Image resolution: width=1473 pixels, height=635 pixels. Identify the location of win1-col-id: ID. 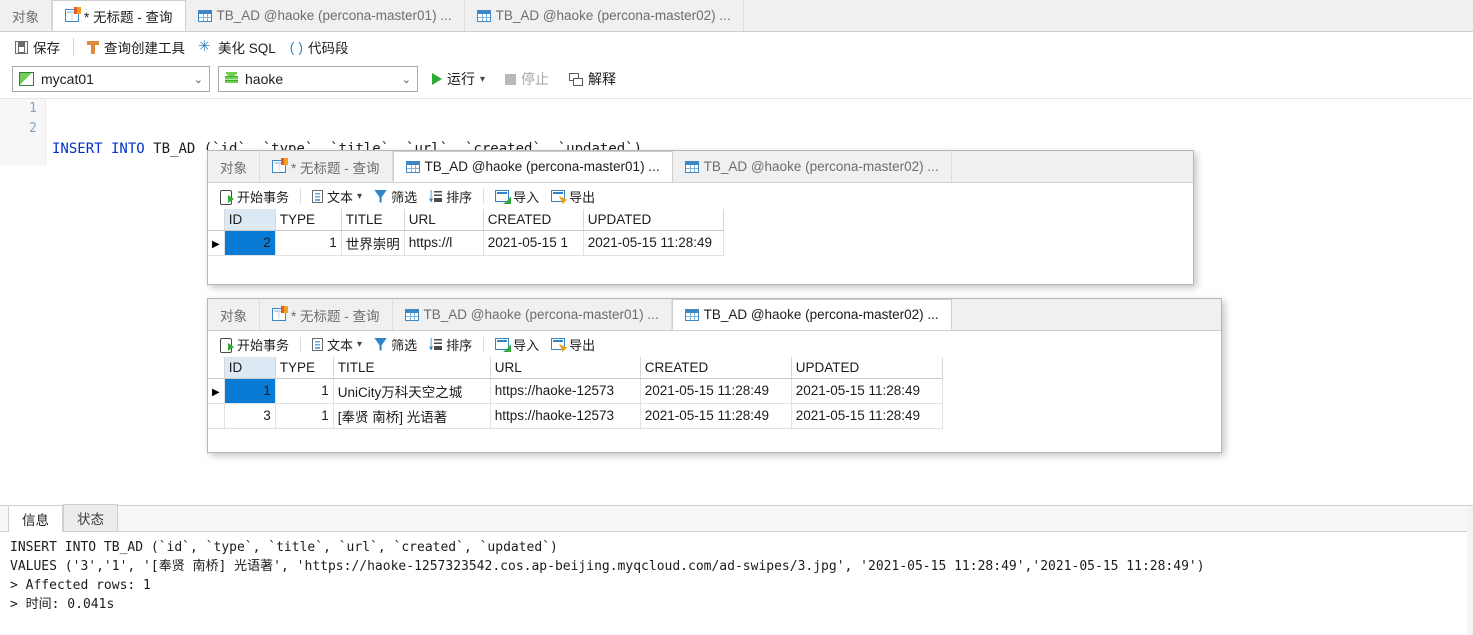
(250, 220).